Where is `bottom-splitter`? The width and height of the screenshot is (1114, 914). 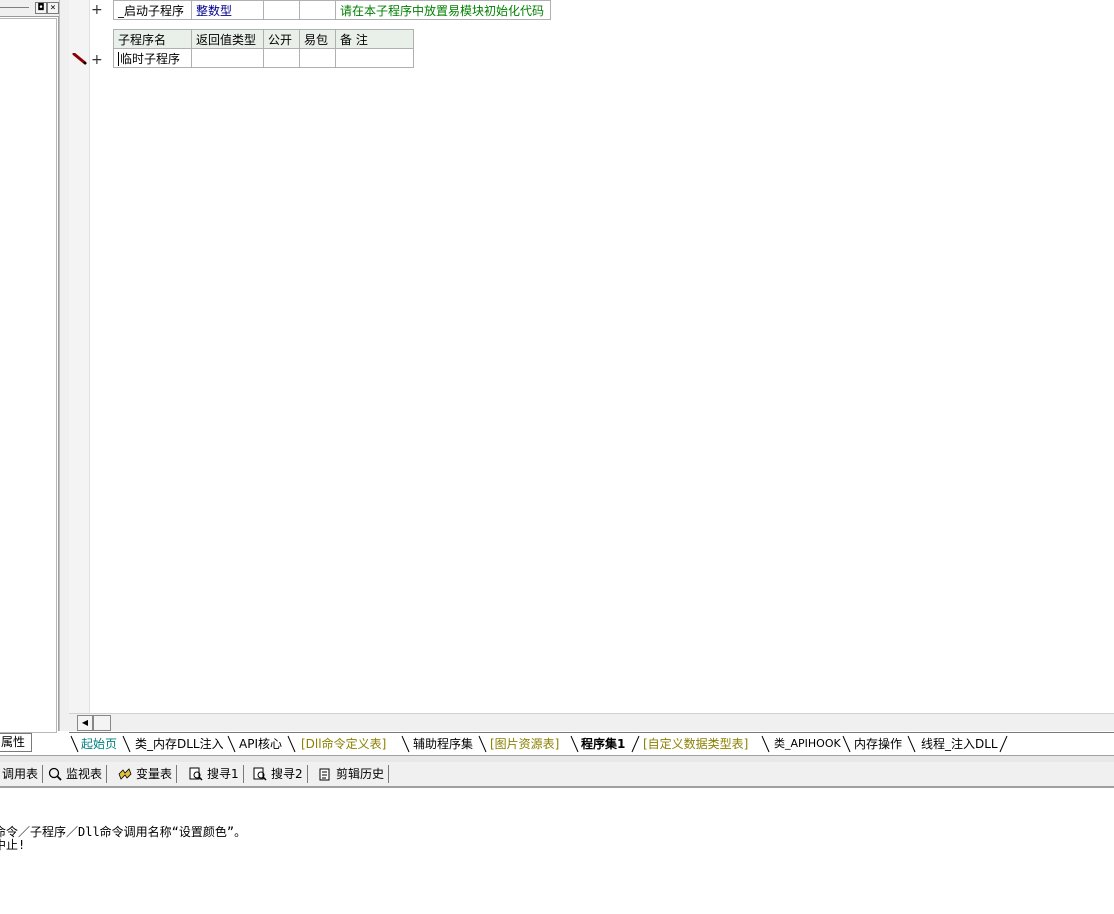 bottom-splitter is located at coordinates (557, 758).